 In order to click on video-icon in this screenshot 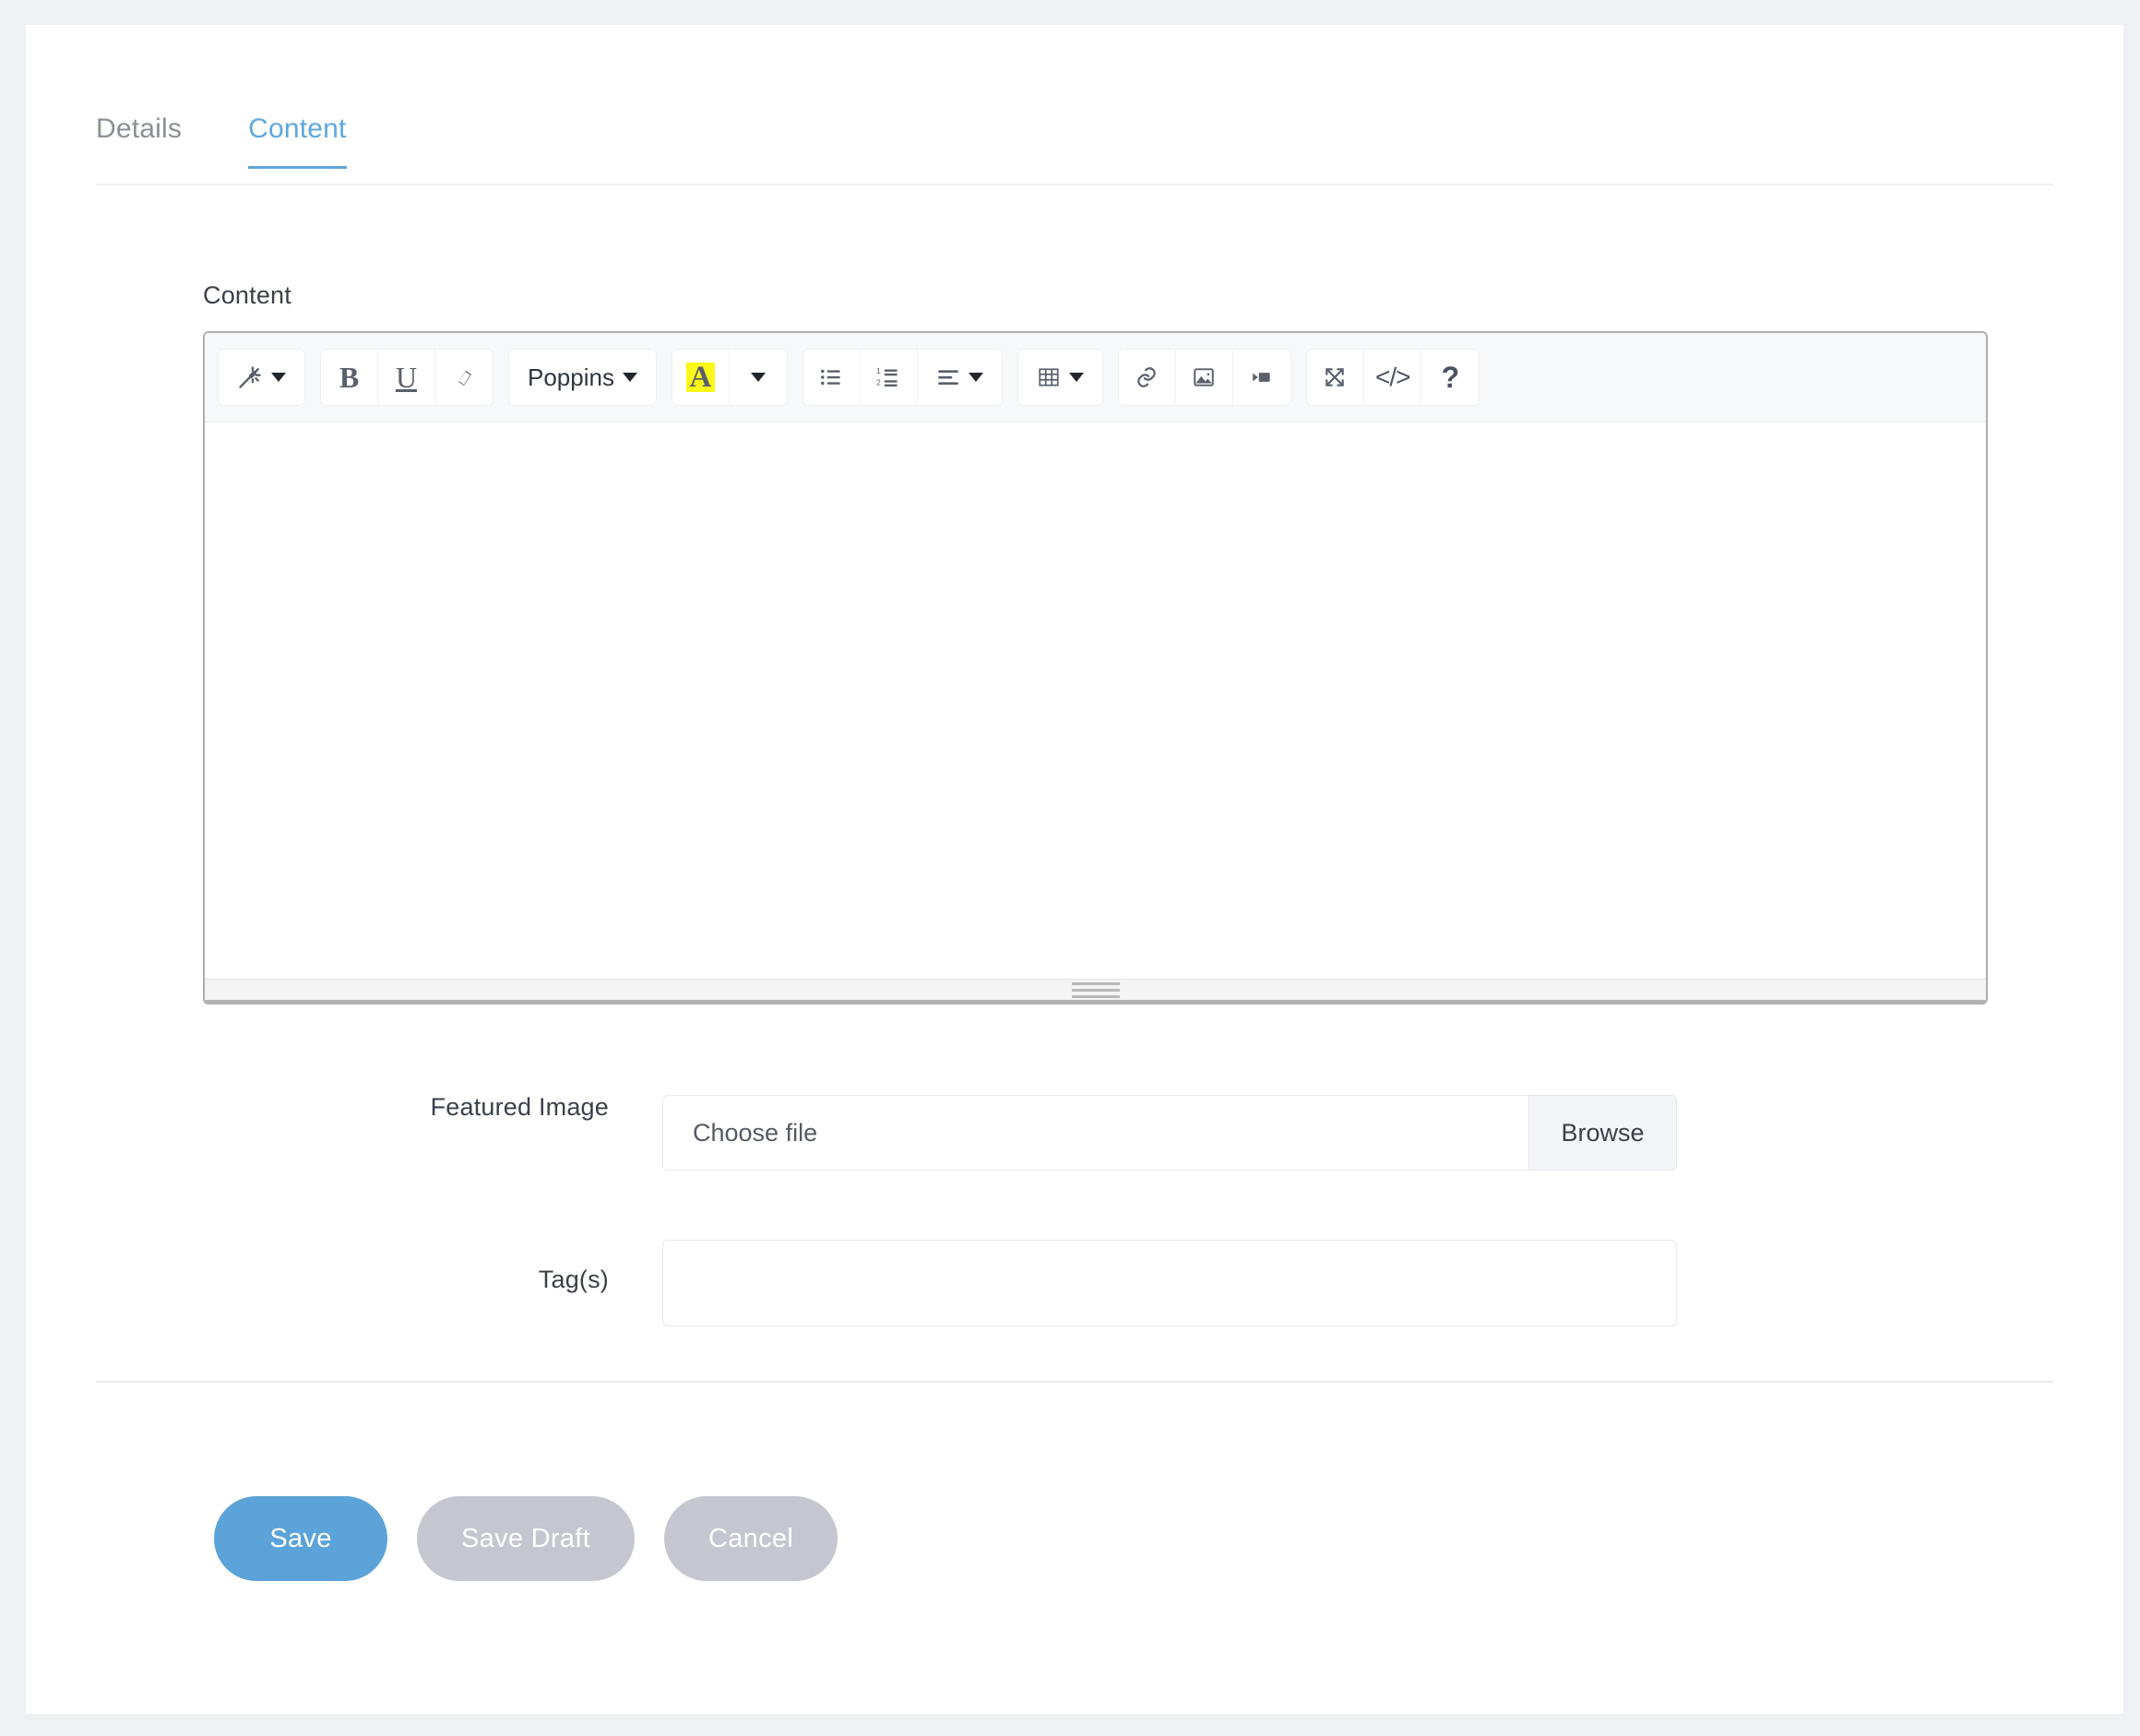, I will do `click(1262, 377)`.